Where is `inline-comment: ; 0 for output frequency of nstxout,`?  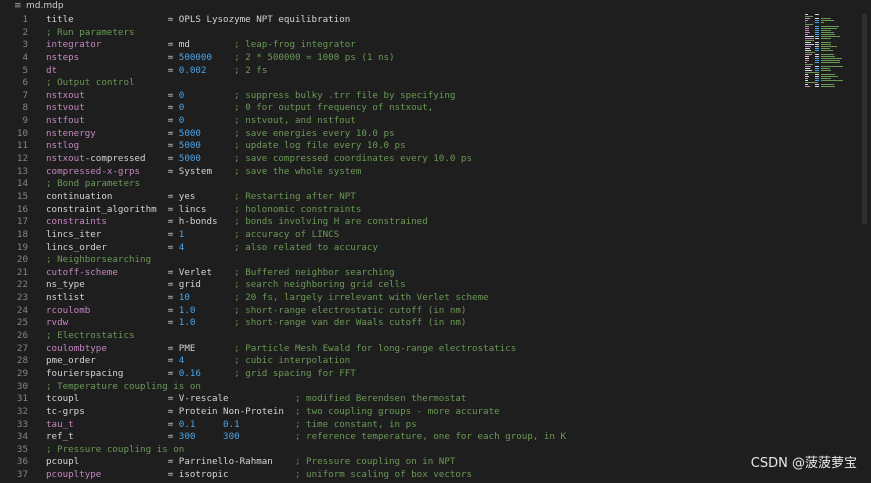
inline-comment: ; 0 for output frequency of nstxout, is located at coordinates (334, 108).